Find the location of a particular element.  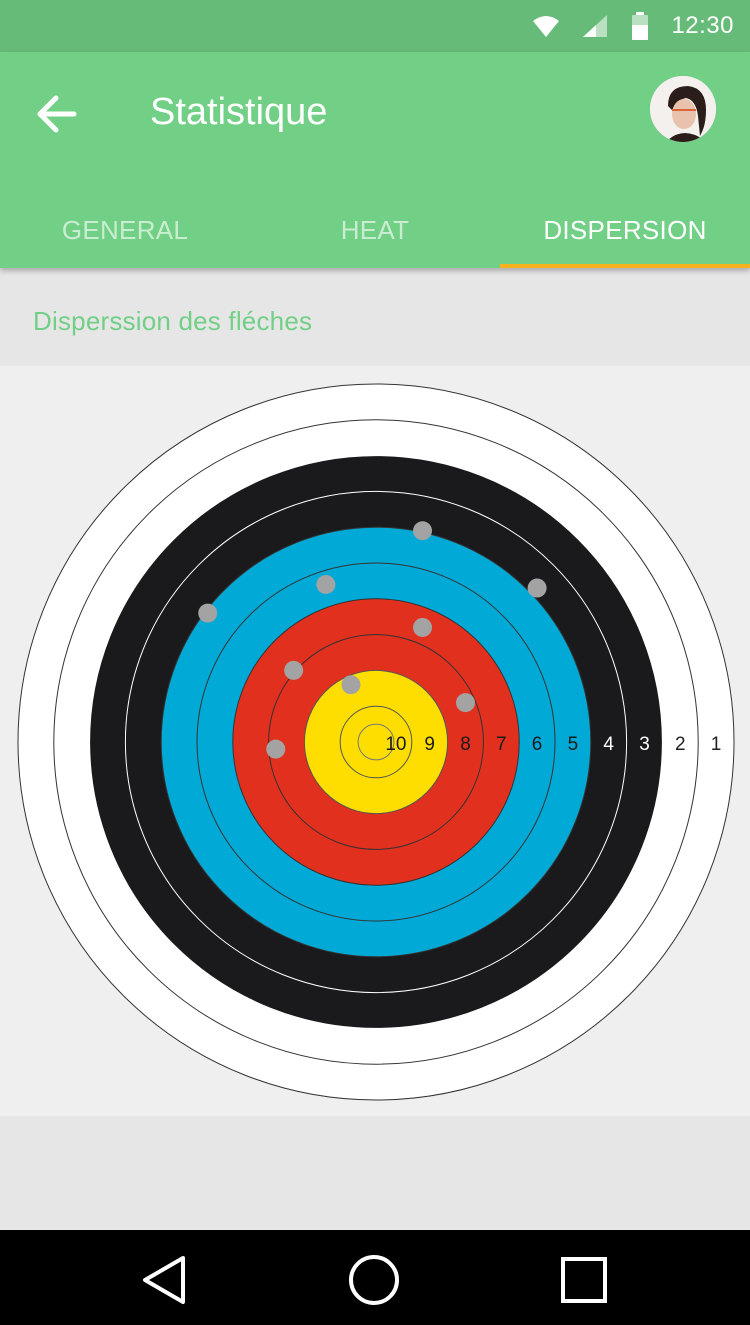

tab-dispersion-label: DISPERSION is located at coordinates (625, 229).